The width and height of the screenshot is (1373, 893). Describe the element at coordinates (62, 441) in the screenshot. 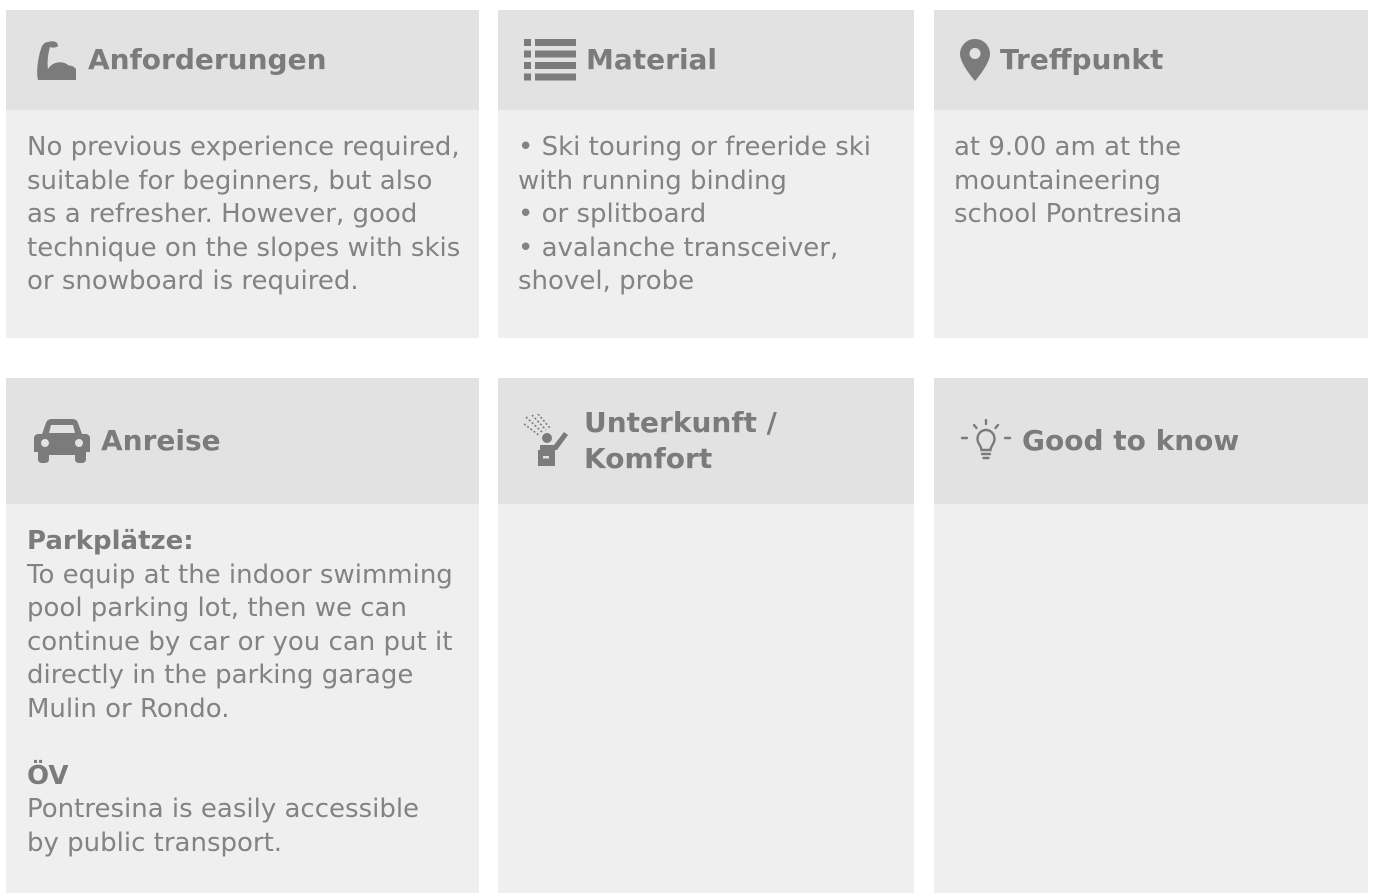

I see `car-icon` at that location.